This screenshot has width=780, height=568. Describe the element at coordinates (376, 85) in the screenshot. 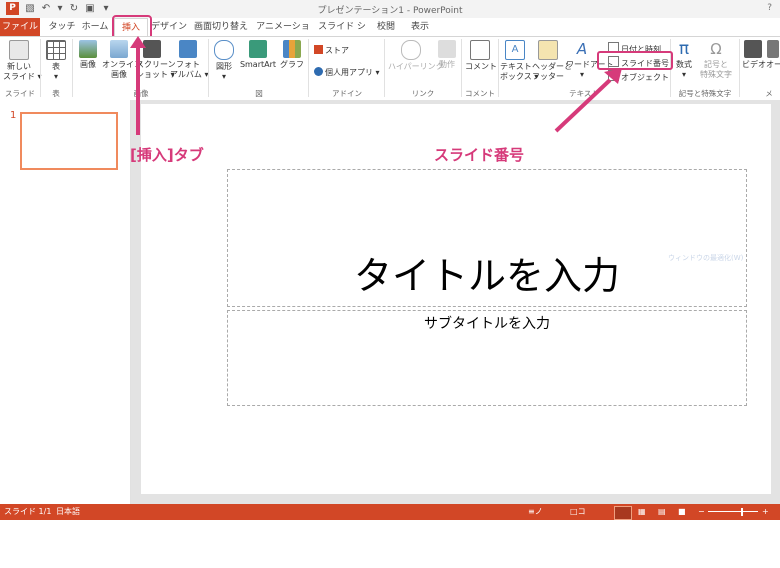

I see `annotation-arrows` at that location.